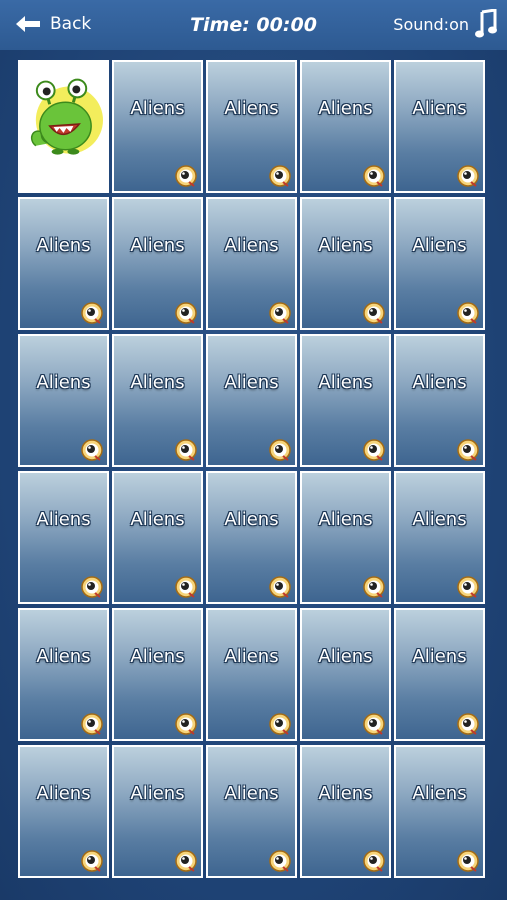 This screenshot has width=507, height=900. Describe the element at coordinates (431, 24) in the screenshot. I see `sound-label: Sound:on` at that location.